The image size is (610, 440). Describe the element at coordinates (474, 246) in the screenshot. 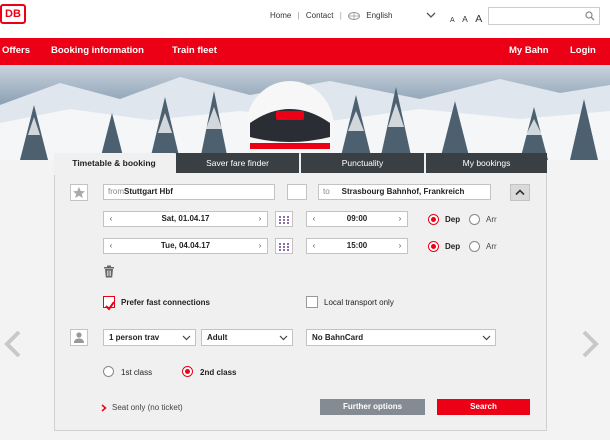

I see `return-arr-radio` at that location.